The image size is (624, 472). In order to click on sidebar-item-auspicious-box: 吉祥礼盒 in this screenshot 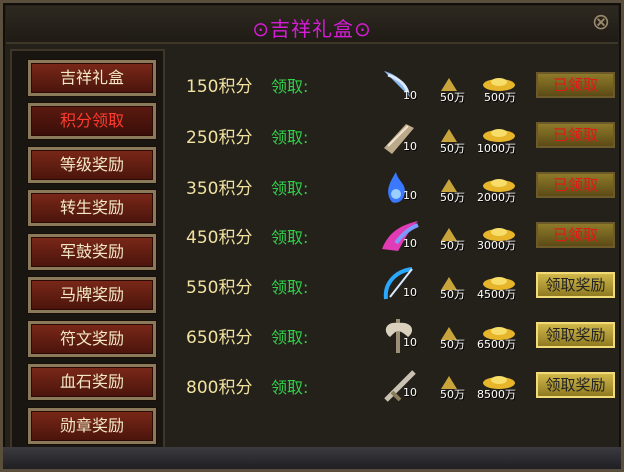, I will do `click(92, 78)`.